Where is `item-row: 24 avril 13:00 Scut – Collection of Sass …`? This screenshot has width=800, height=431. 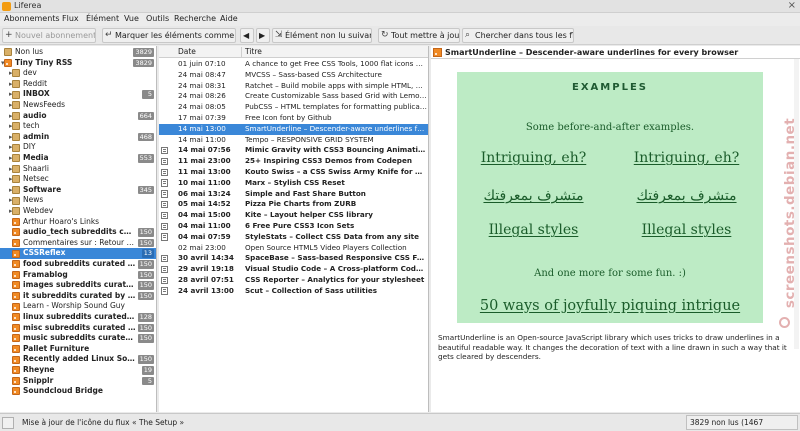 item-row: 24 avril 13:00 Scut – Collection of Sass … is located at coordinates (293, 291).